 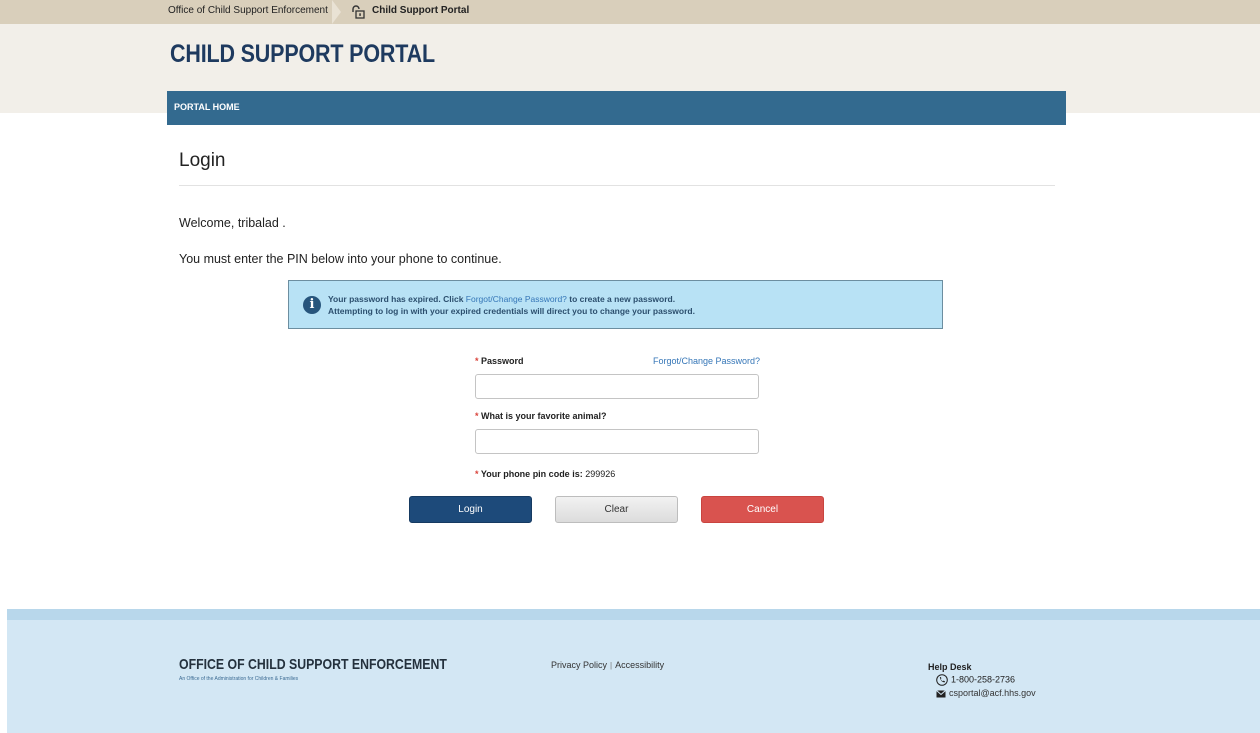 I want to click on footer-logo: OFFICE OF CHILD SUPPORT ENFORCEMENT, so click(x=313, y=664).